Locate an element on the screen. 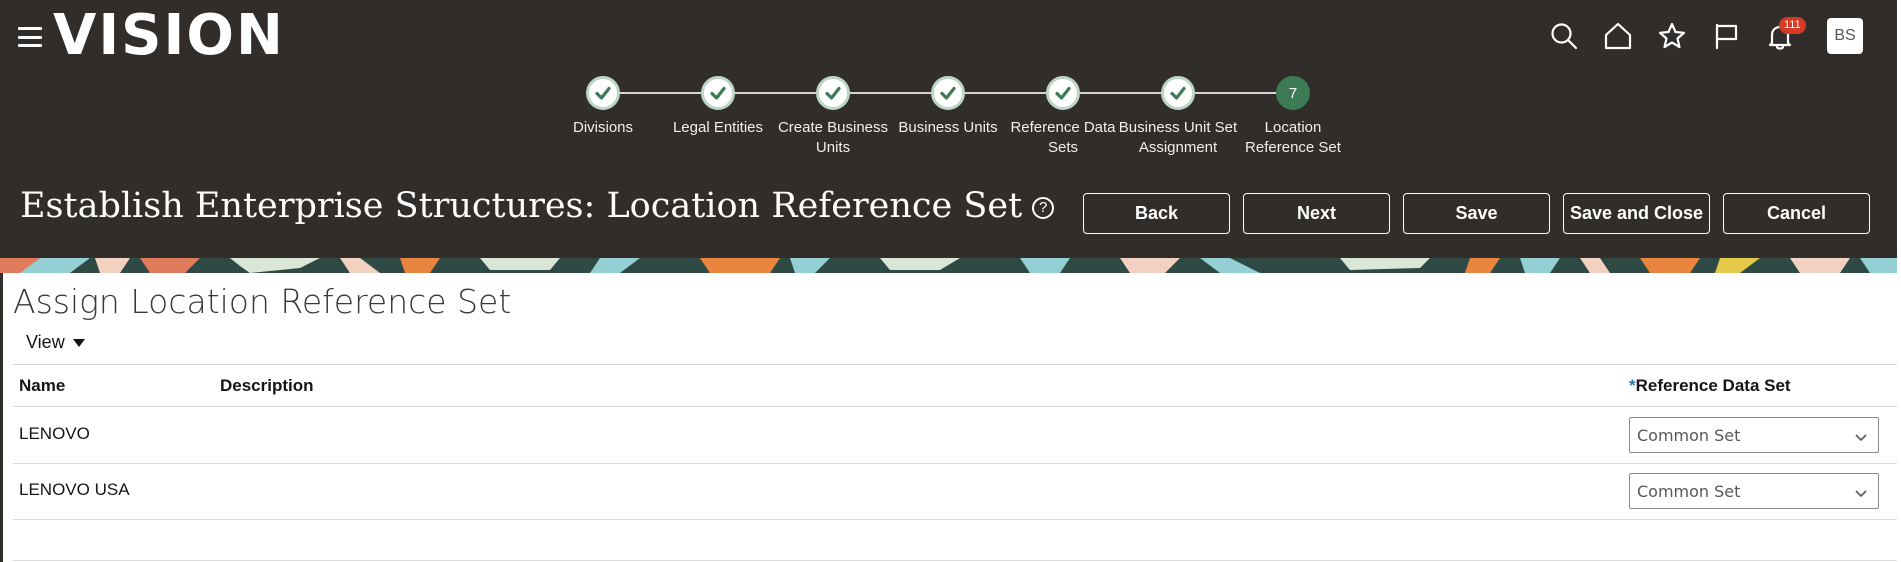 This screenshot has height=562, width=1901. train-stop-business-unit-set-assignment: Business Unit Set Assignment is located at coordinates (1178, 117).